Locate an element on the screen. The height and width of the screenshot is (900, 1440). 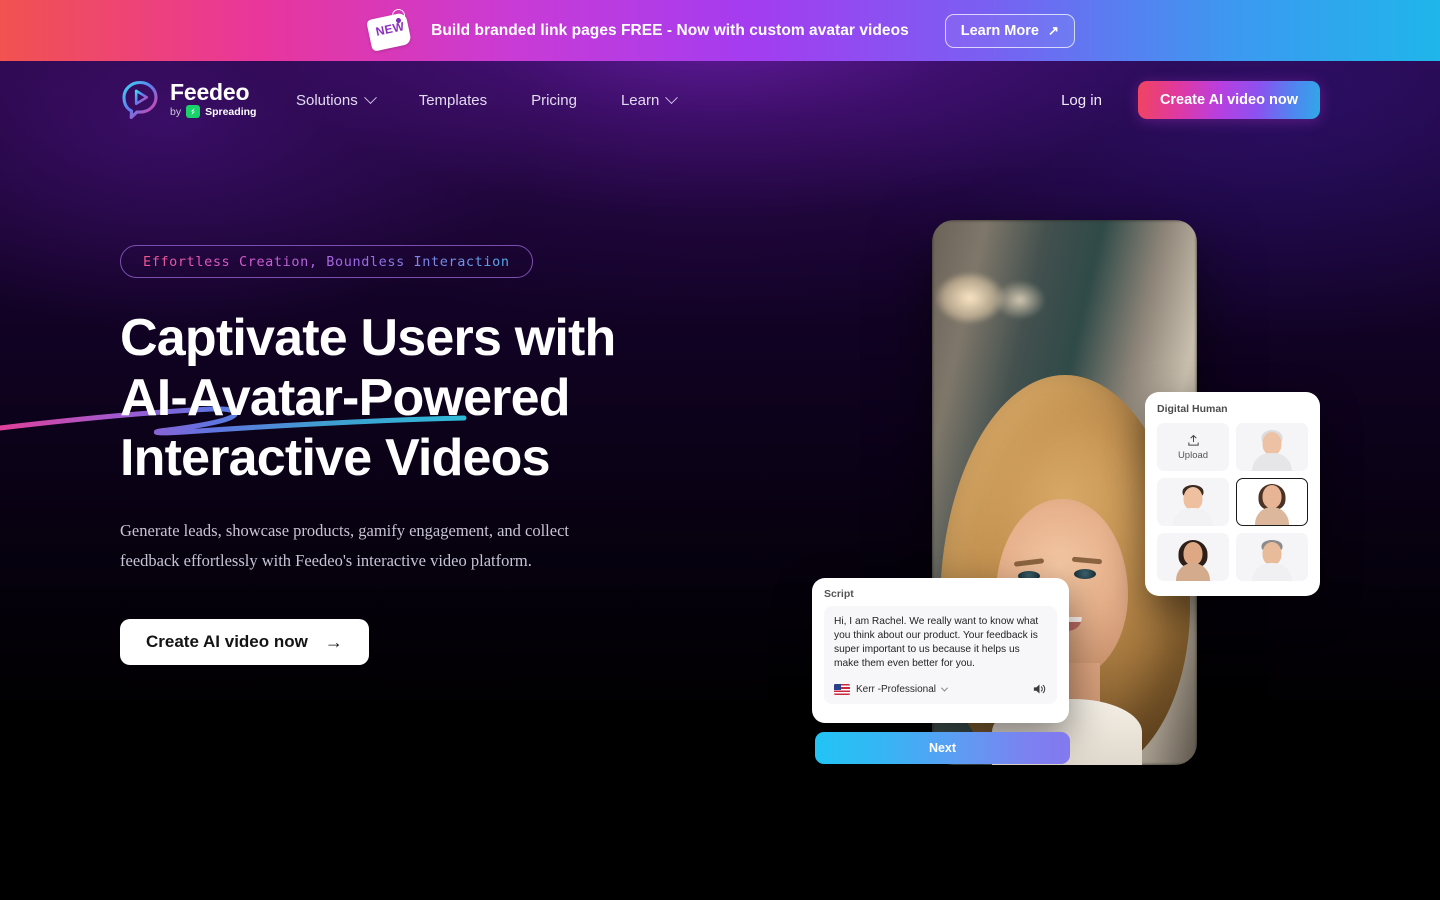
voice-name: Kerr -Professional is located at coordinates (896, 689).